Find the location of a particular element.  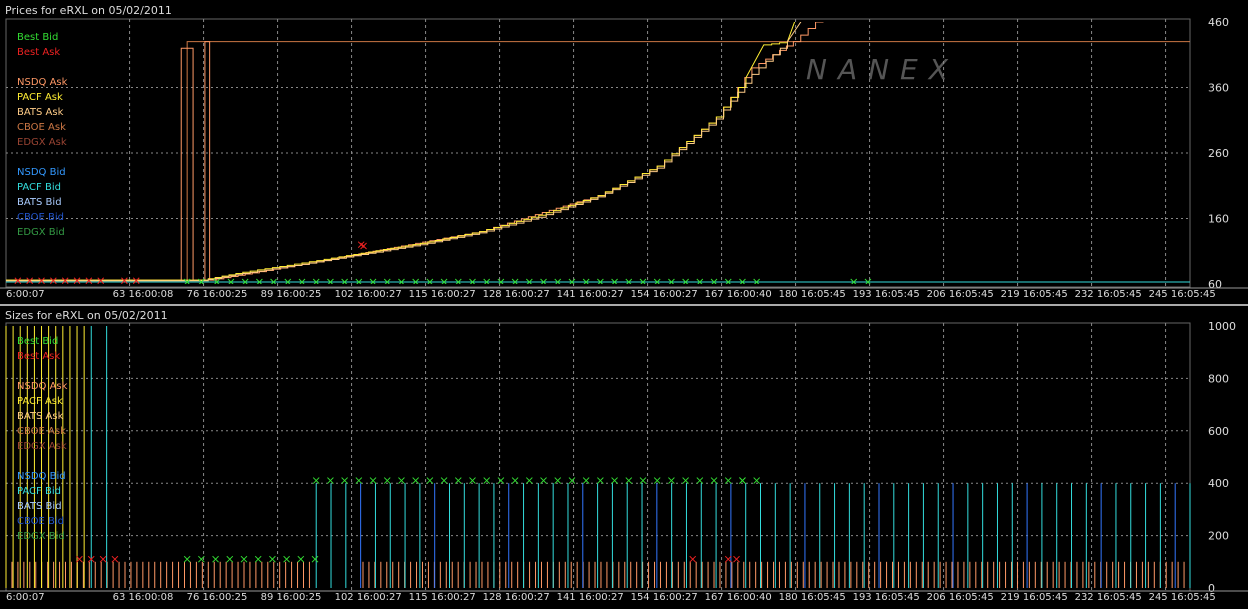

y-tick-label: 360 is located at coordinates (1218, 88).